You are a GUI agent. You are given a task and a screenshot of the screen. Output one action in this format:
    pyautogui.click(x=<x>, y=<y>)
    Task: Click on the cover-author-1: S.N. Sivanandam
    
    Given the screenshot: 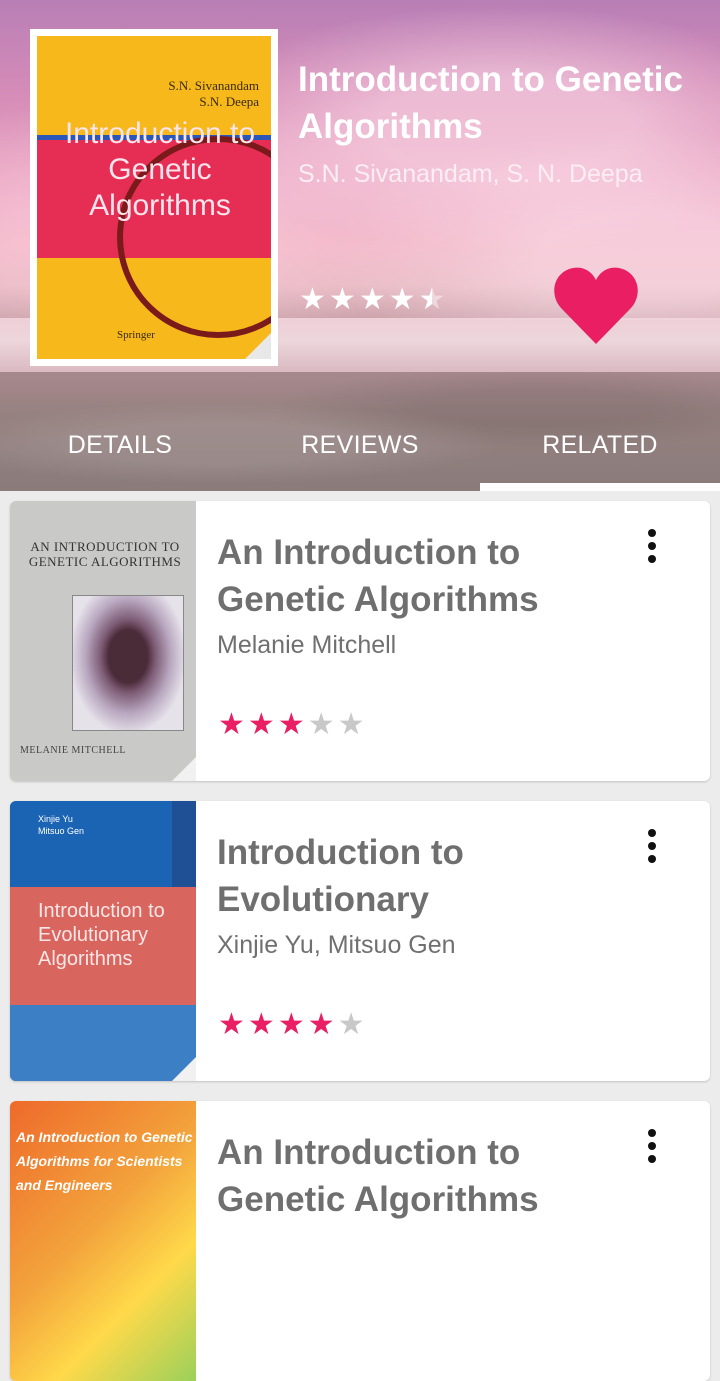 What is the action you would take?
    pyautogui.click(x=213, y=85)
    